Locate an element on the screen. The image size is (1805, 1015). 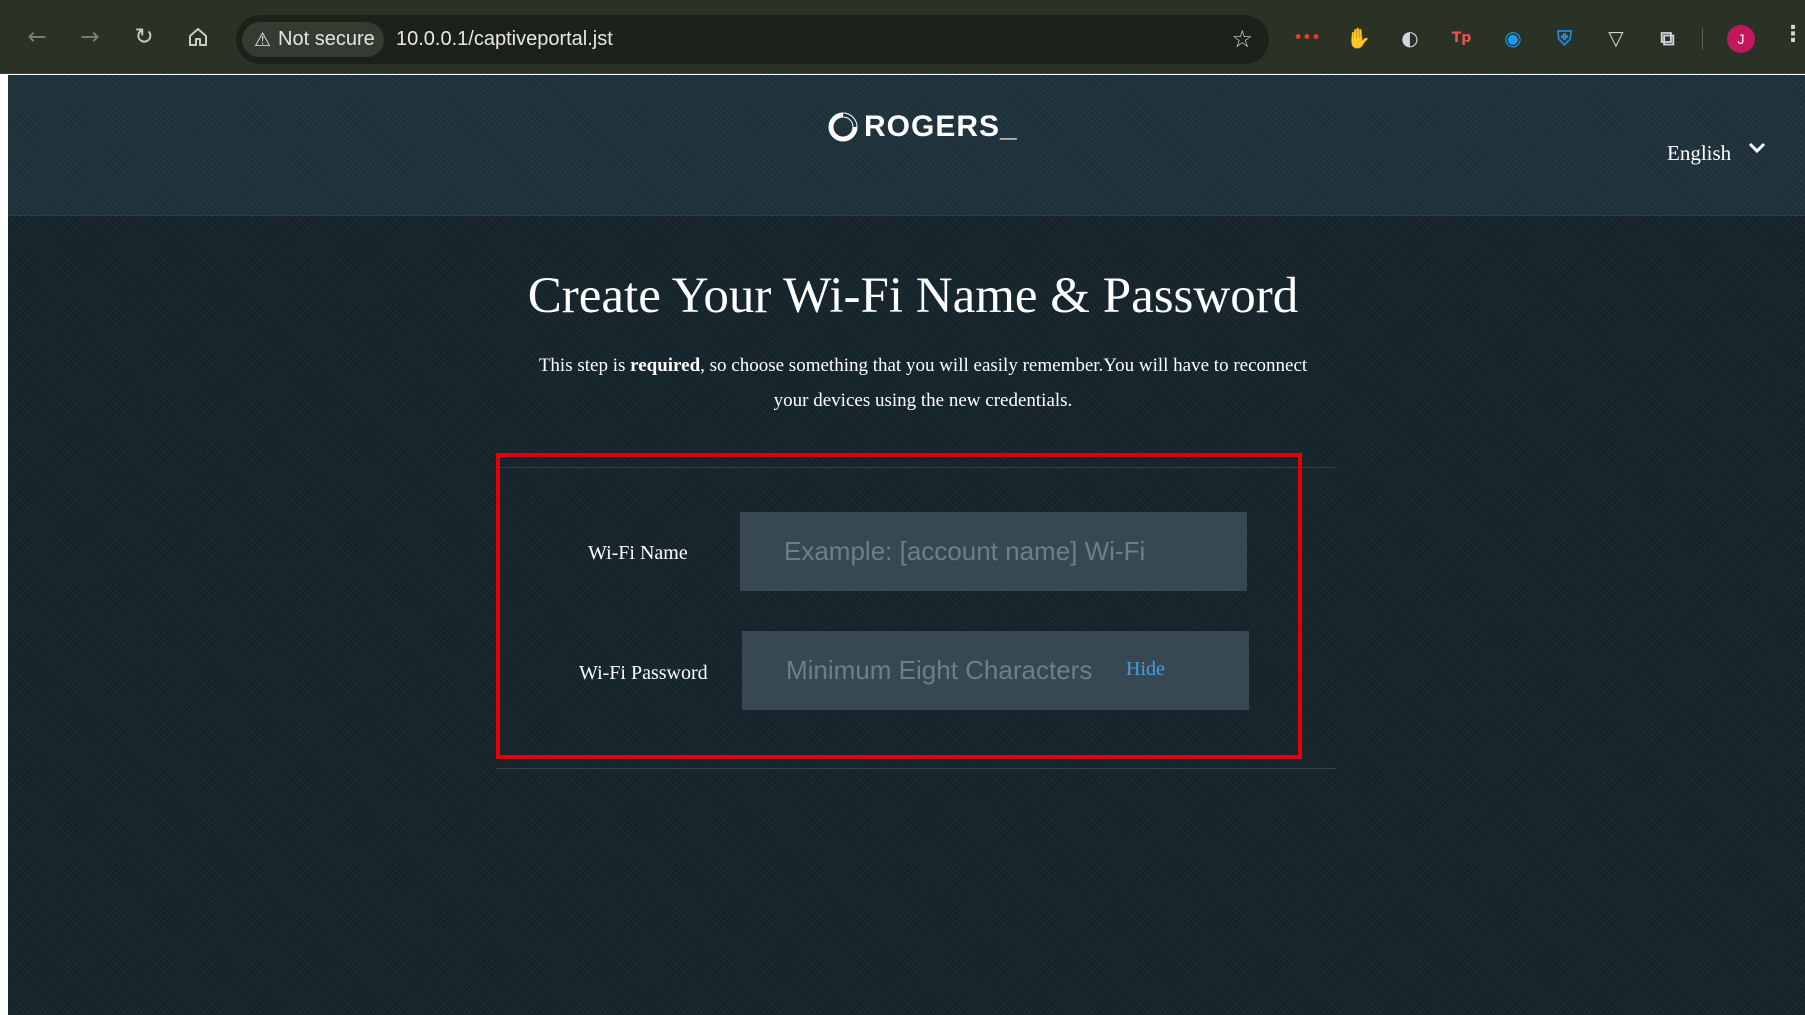
language-label: English is located at coordinates (1699, 153).